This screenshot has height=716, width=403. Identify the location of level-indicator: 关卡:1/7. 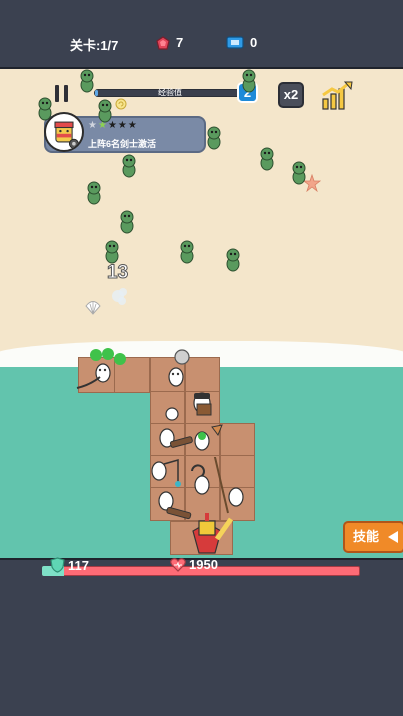
(94, 44).